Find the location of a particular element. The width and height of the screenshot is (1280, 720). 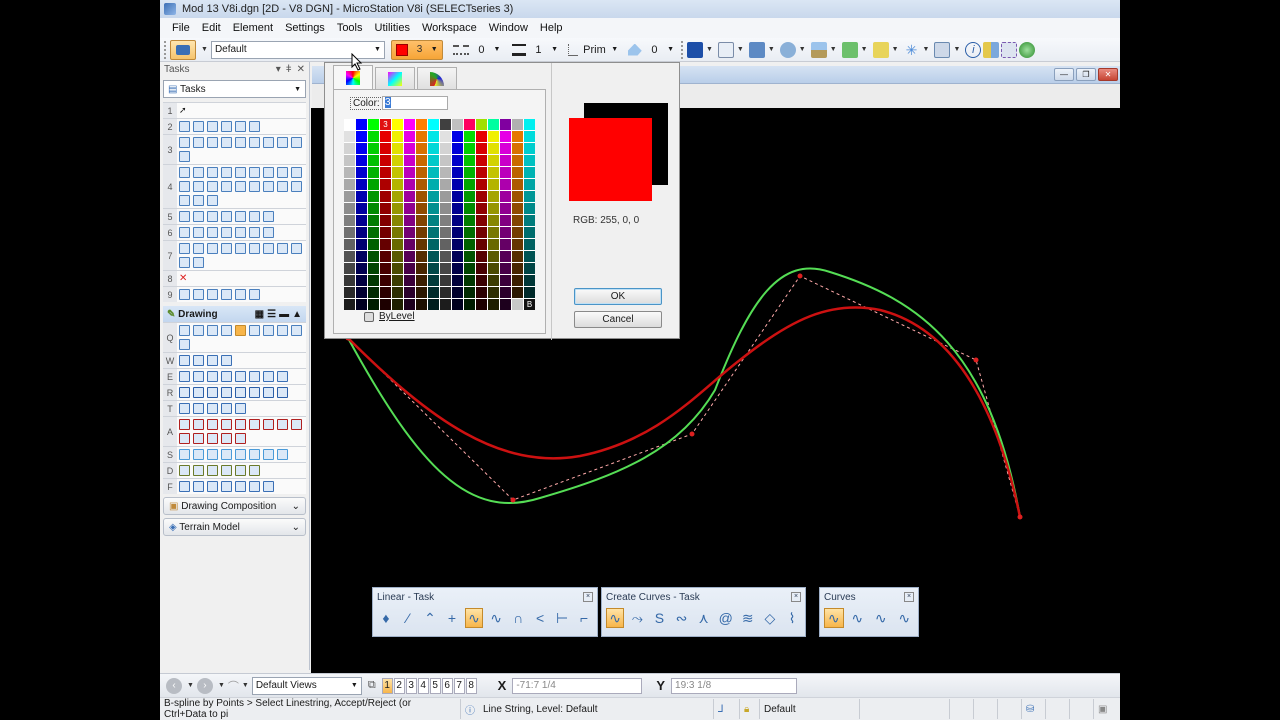

task-tool-icon: ✕ is located at coordinates (184, 278).